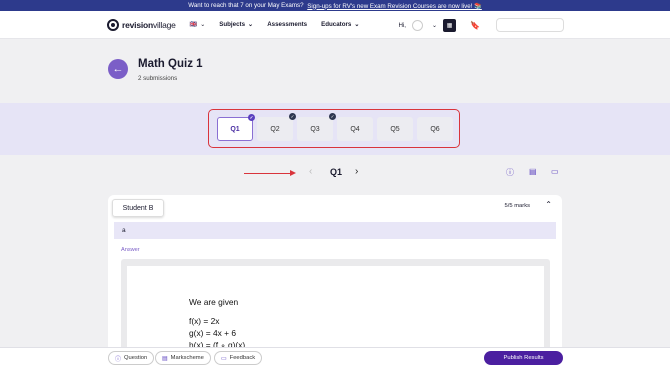 The width and height of the screenshot is (670, 367). What do you see at coordinates (130, 250) in the screenshot?
I see `answer-label: Answer` at bounding box center [130, 250].